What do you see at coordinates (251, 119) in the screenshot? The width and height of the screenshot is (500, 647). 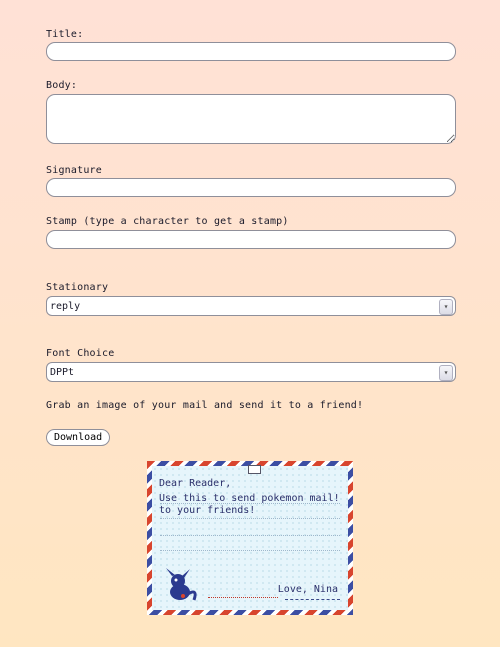 I see `body-textarea` at bounding box center [251, 119].